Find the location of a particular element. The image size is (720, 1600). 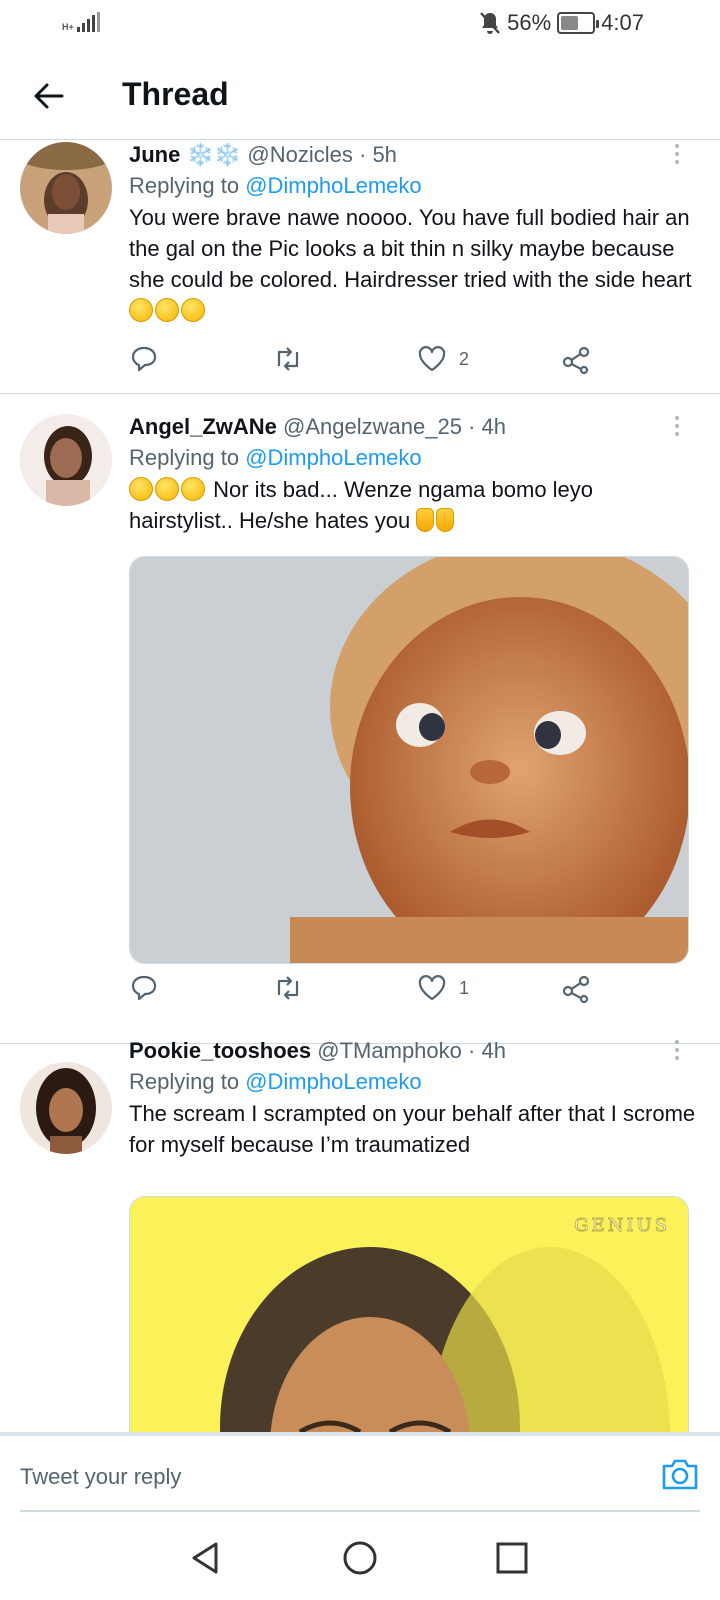

user-handle: @Nozicles is located at coordinates (299, 154).